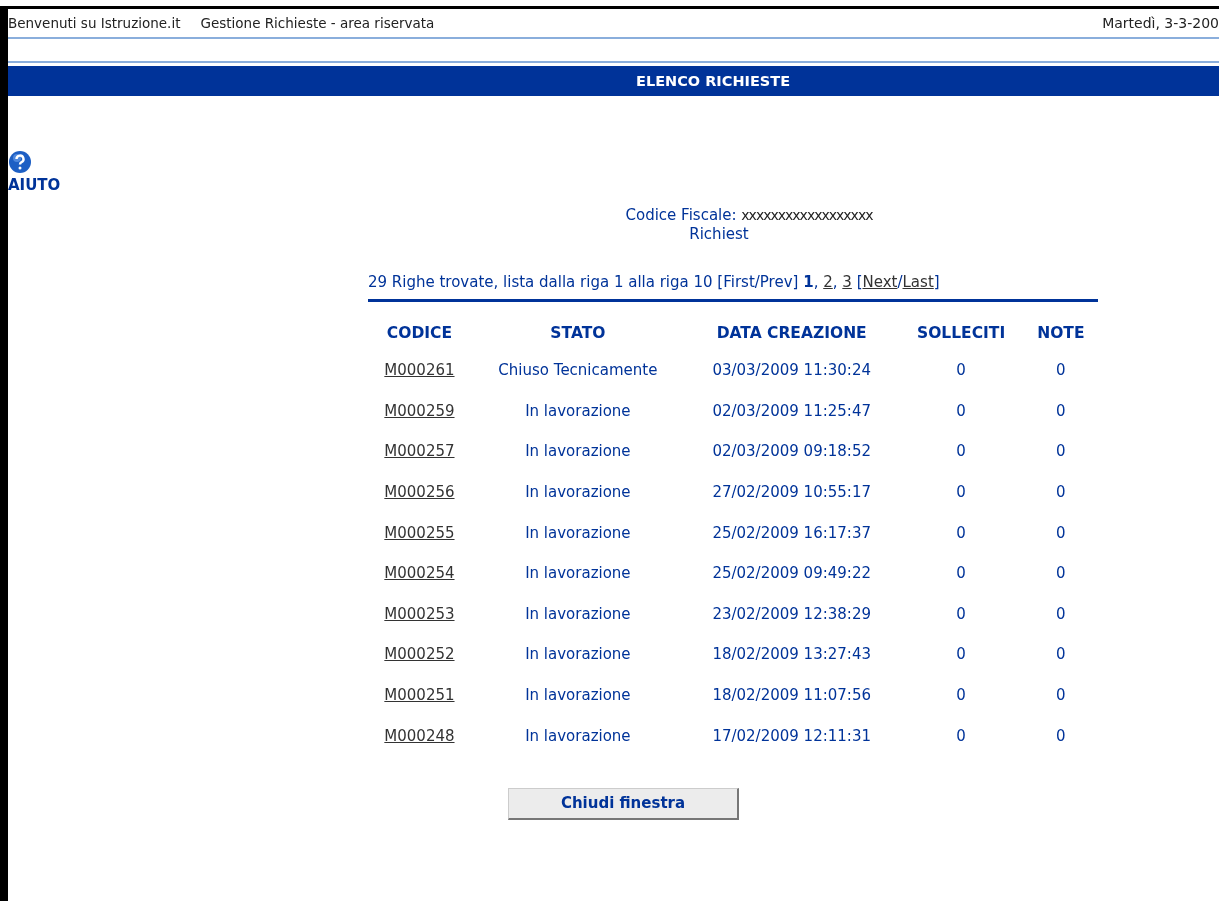 The width and height of the screenshot is (1219, 904). I want to click on page-link: 3, so click(847, 282).